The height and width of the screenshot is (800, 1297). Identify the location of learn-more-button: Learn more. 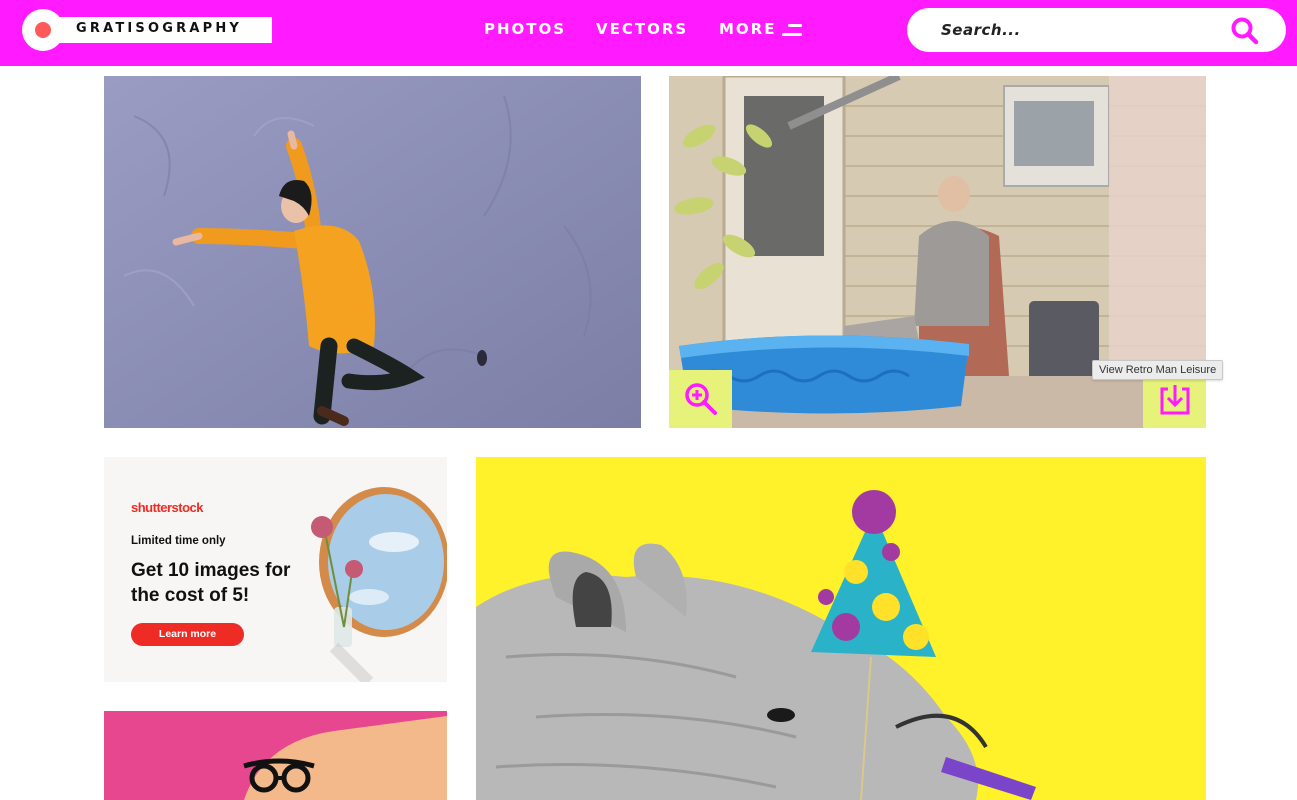
(187, 634).